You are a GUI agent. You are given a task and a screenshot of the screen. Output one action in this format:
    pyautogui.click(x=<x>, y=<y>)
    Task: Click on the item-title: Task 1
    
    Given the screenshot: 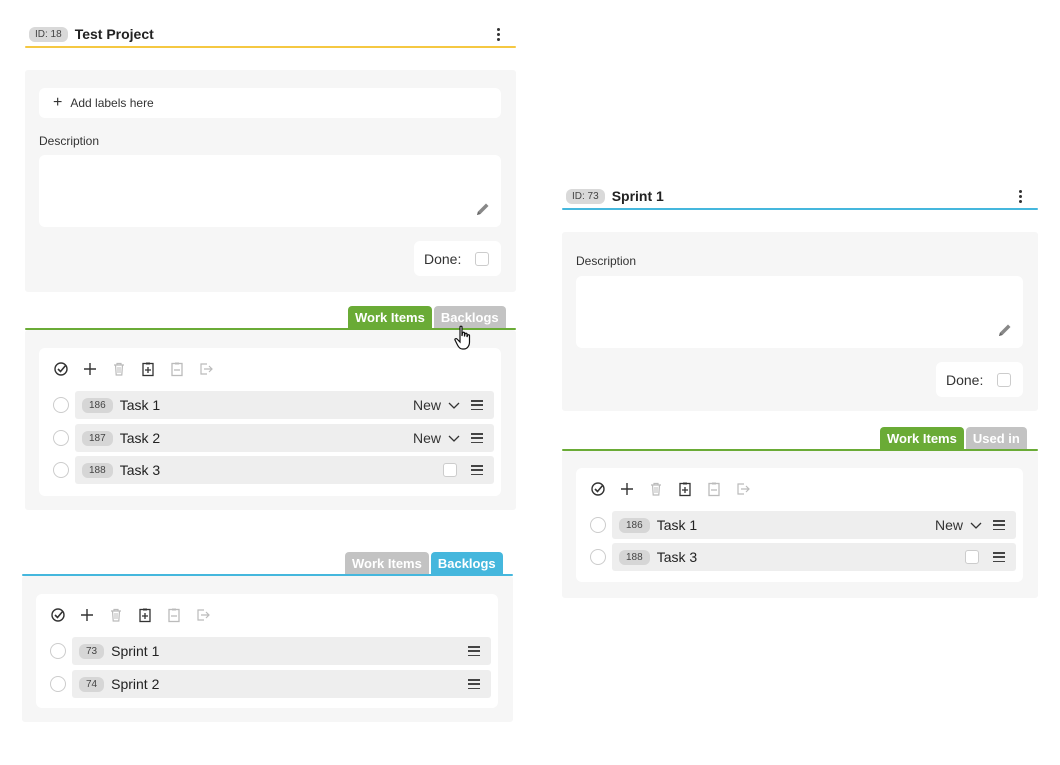 What is the action you would take?
    pyautogui.click(x=140, y=405)
    